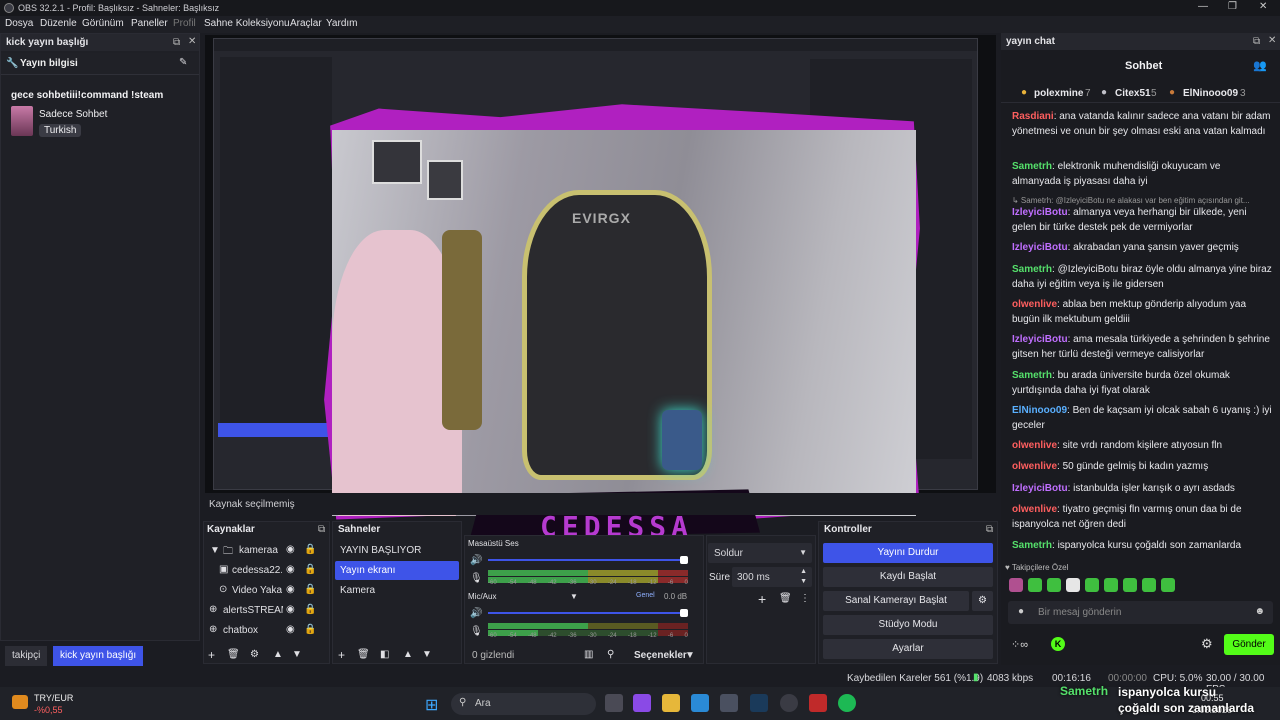  Describe the element at coordinates (357, 590) in the screenshot. I see `scene-item: Kamera` at that location.